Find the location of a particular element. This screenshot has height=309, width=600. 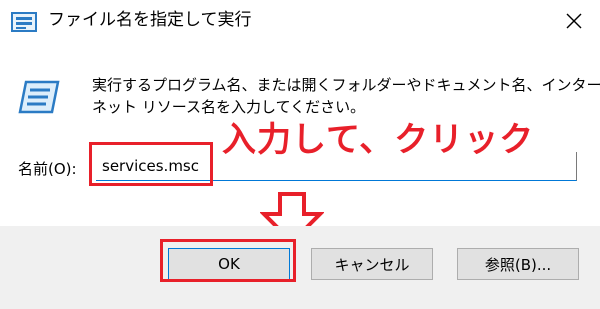

title-bar: ファイル名を指定して実行 is located at coordinates (300, 20).